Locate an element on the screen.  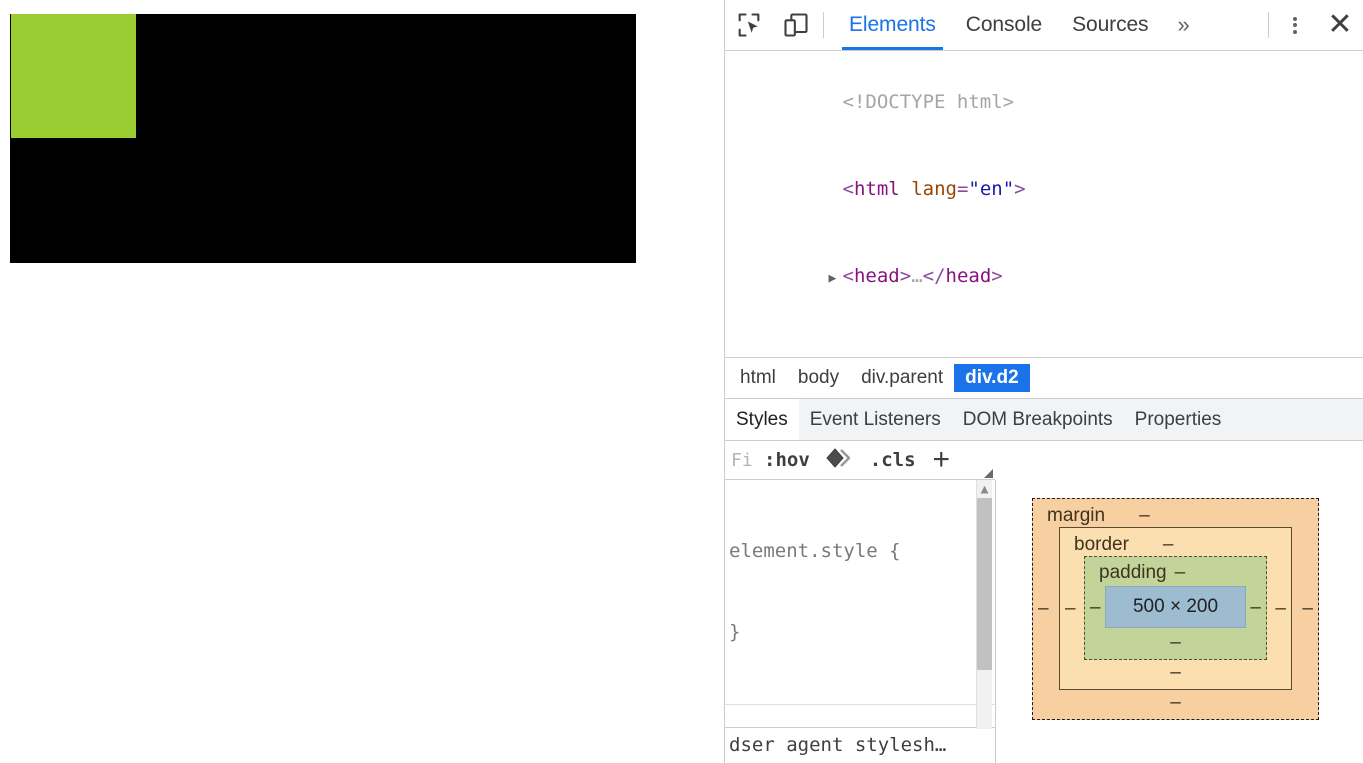
styles-scrollbar: ▲ is located at coordinates (984, 604).